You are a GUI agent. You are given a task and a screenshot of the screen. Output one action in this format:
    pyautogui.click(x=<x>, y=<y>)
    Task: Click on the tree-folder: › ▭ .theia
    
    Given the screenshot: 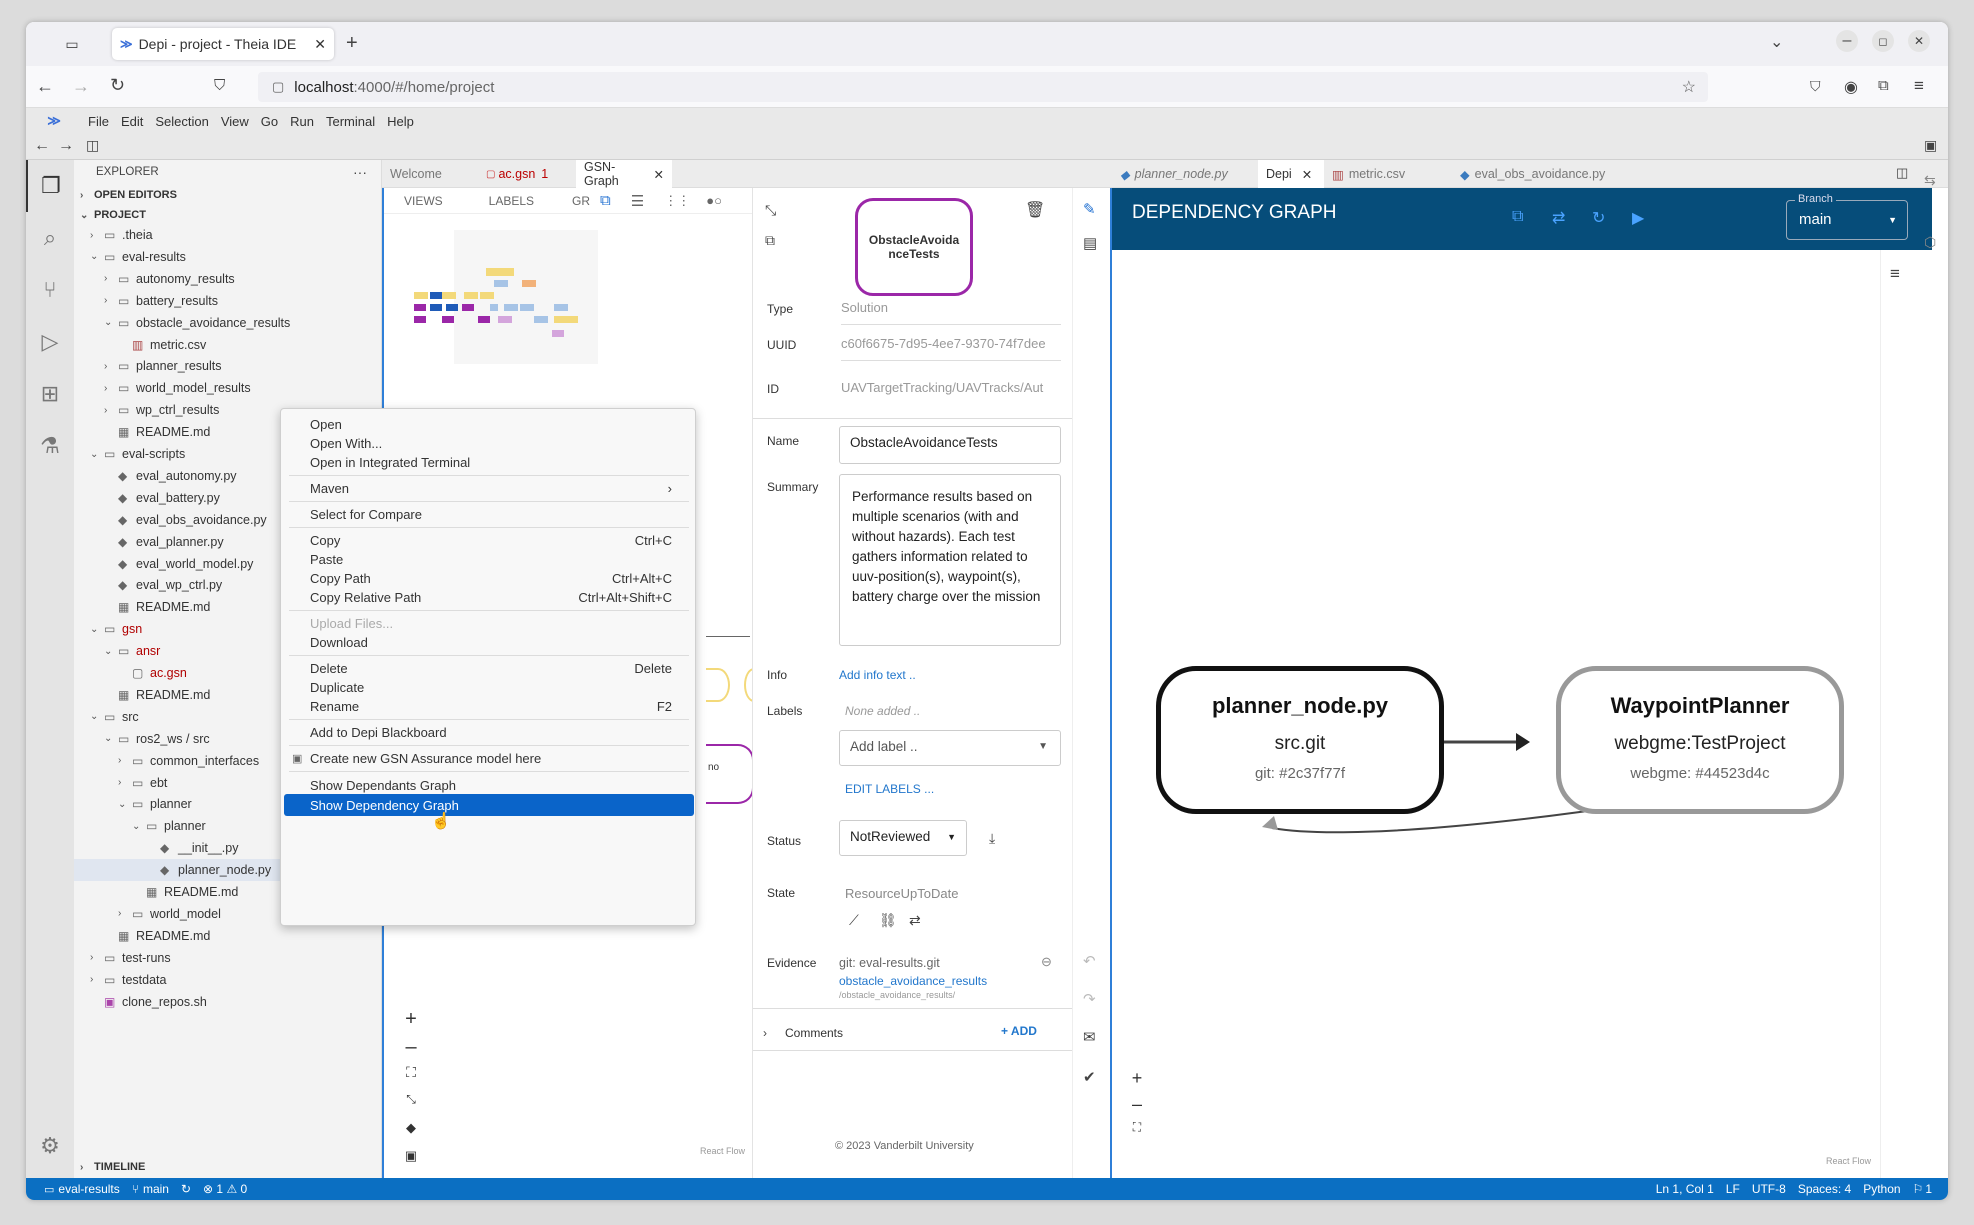 What is the action you would take?
    pyautogui.click(x=228, y=235)
    